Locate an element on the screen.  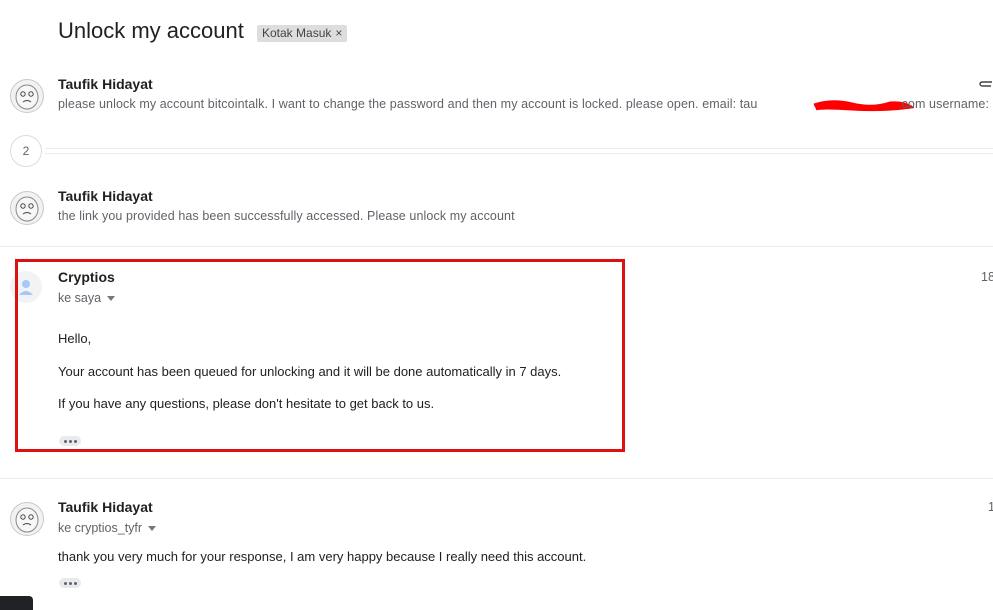
remove-label-icon: × is located at coordinates (338, 33).